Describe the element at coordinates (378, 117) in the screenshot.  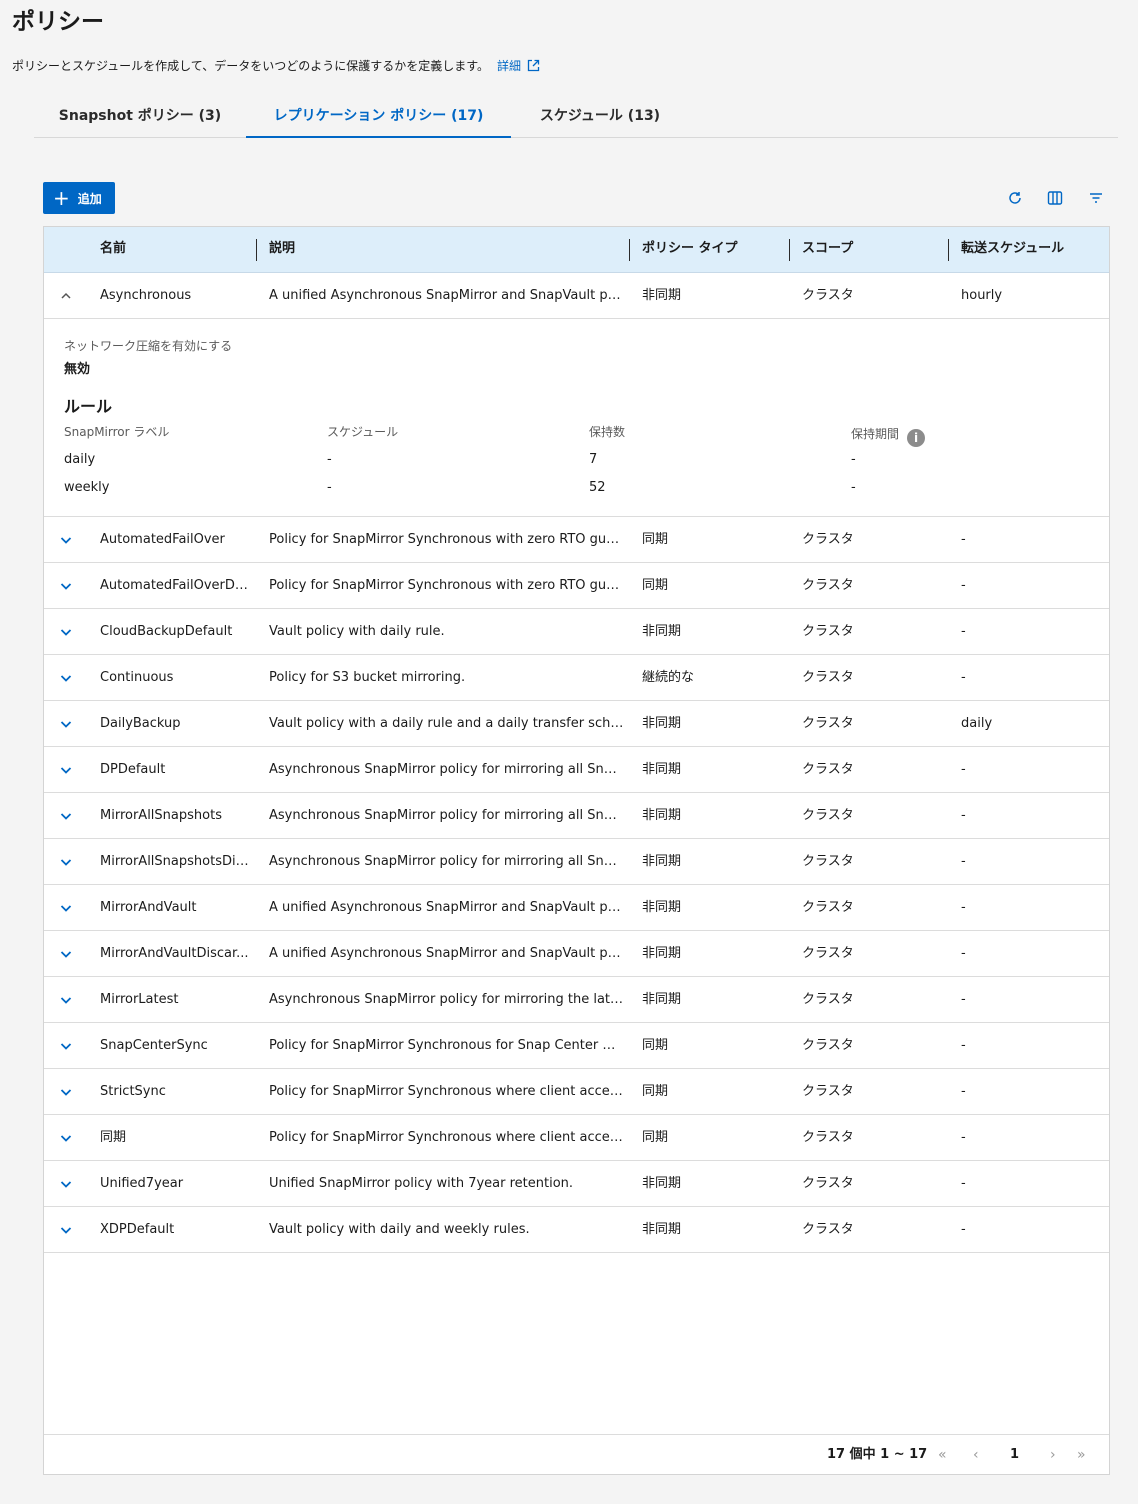
I see `tab-replication-policy: レプリケーション ポリシー (17)` at that location.